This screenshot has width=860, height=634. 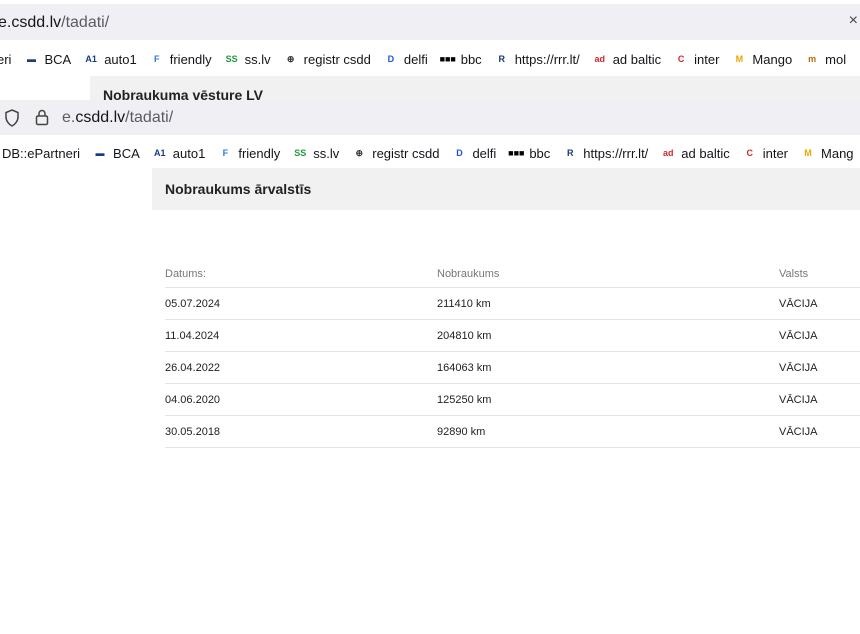 I want to click on bookmark-label: eri, so click(x=6, y=59).